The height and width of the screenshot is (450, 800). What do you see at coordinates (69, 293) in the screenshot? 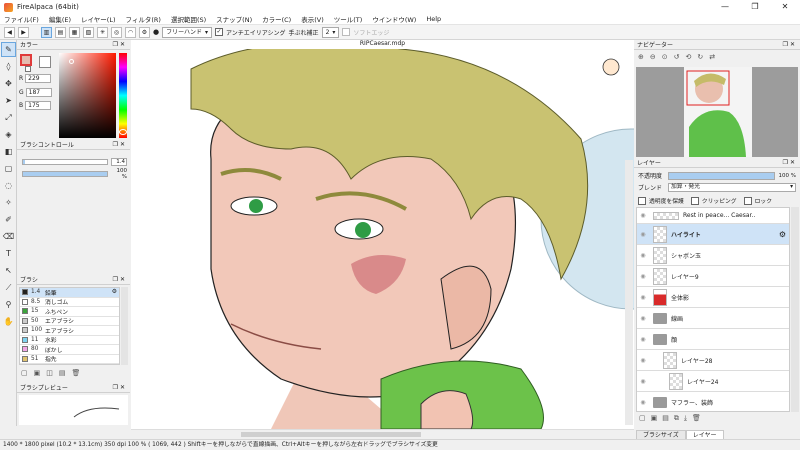
I see `brush-item: 1.4 鉛筆 ⚙` at bounding box center [69, 293].